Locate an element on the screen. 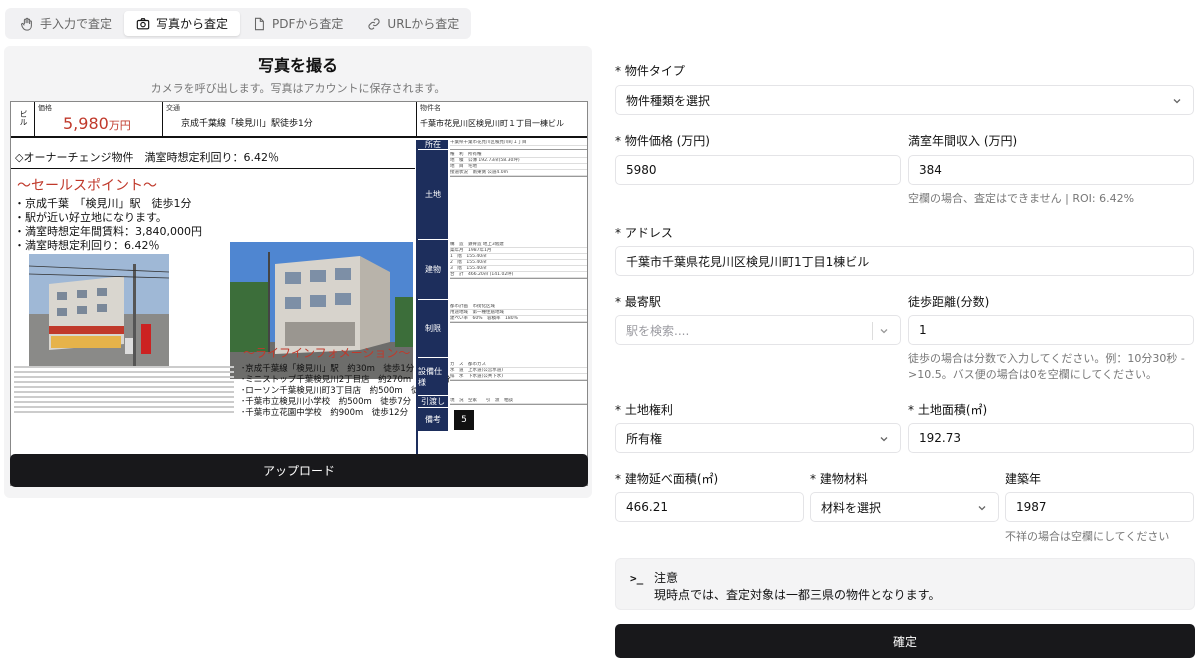  flyer-headline: ◇オーナーチェンジ物件 満室時想定利回り：6.42％ is located at coordinates (147, 157).